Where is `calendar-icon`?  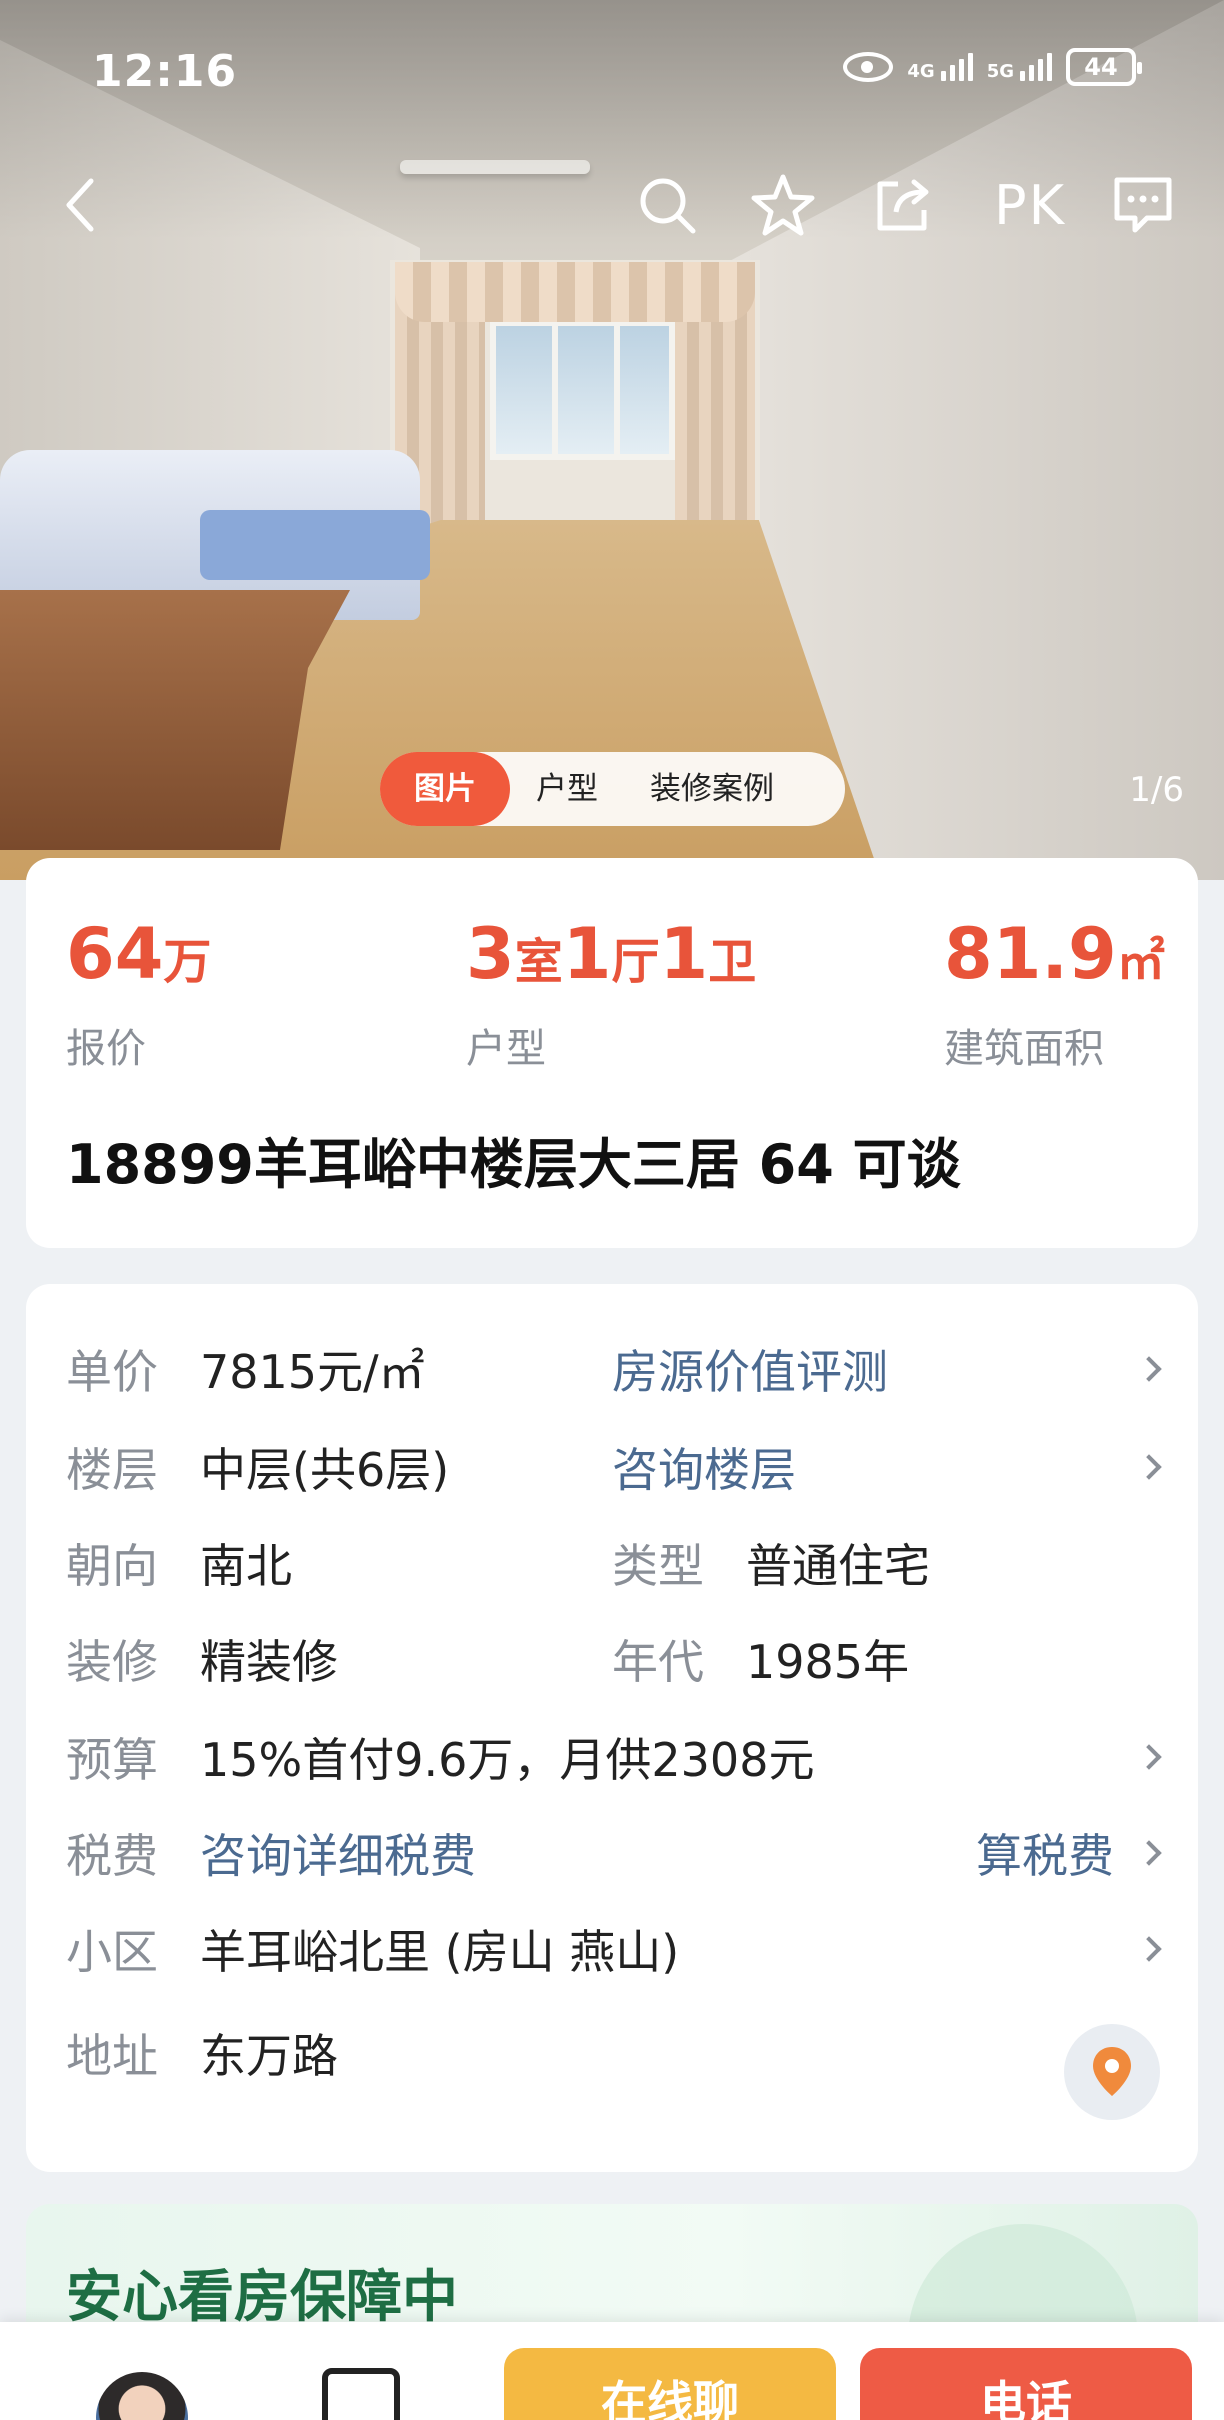 calendar-icon is located at coordinates (361, 2394).